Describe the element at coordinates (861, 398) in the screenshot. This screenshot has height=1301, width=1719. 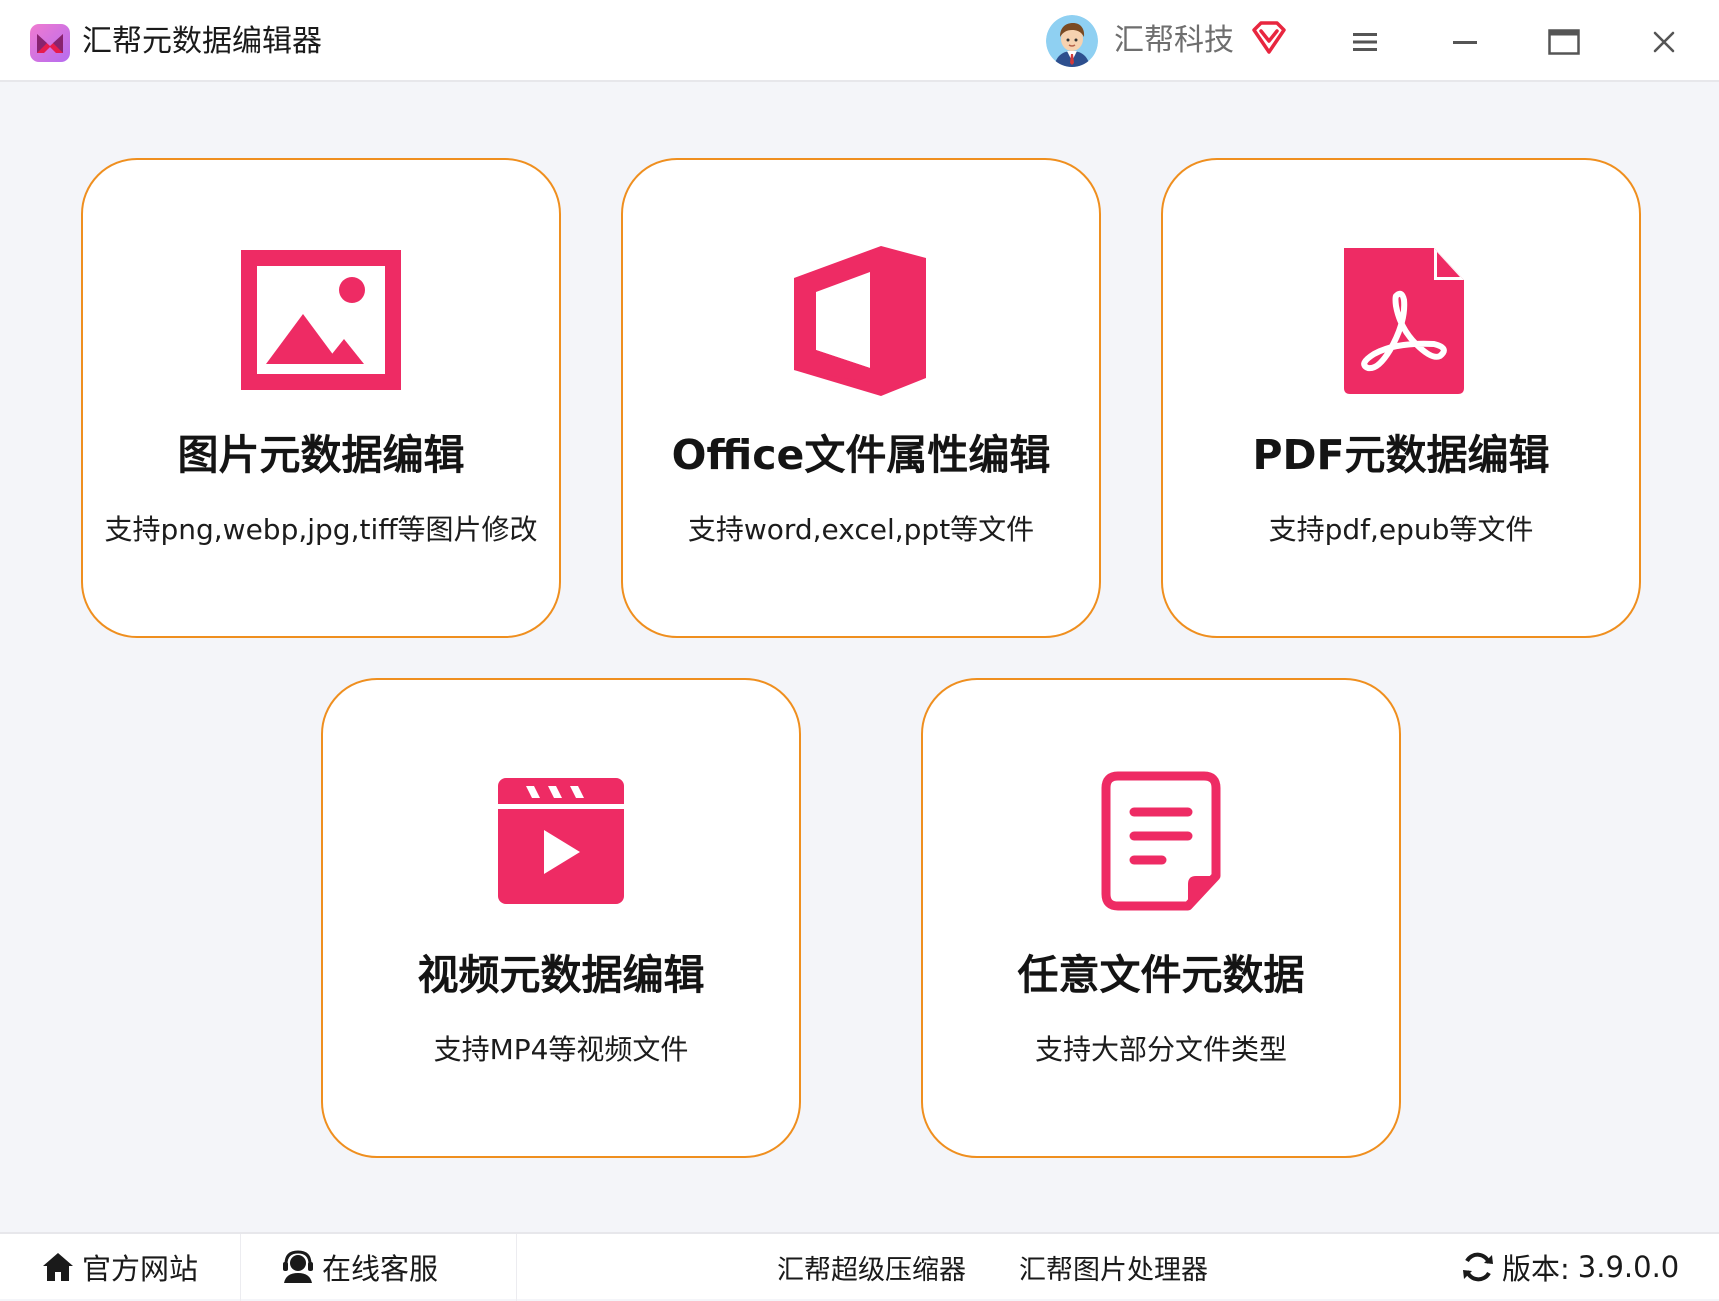
I see `card-office-properties: Office文件属性编辑 支持word,excel,ppt等文件` at that location.